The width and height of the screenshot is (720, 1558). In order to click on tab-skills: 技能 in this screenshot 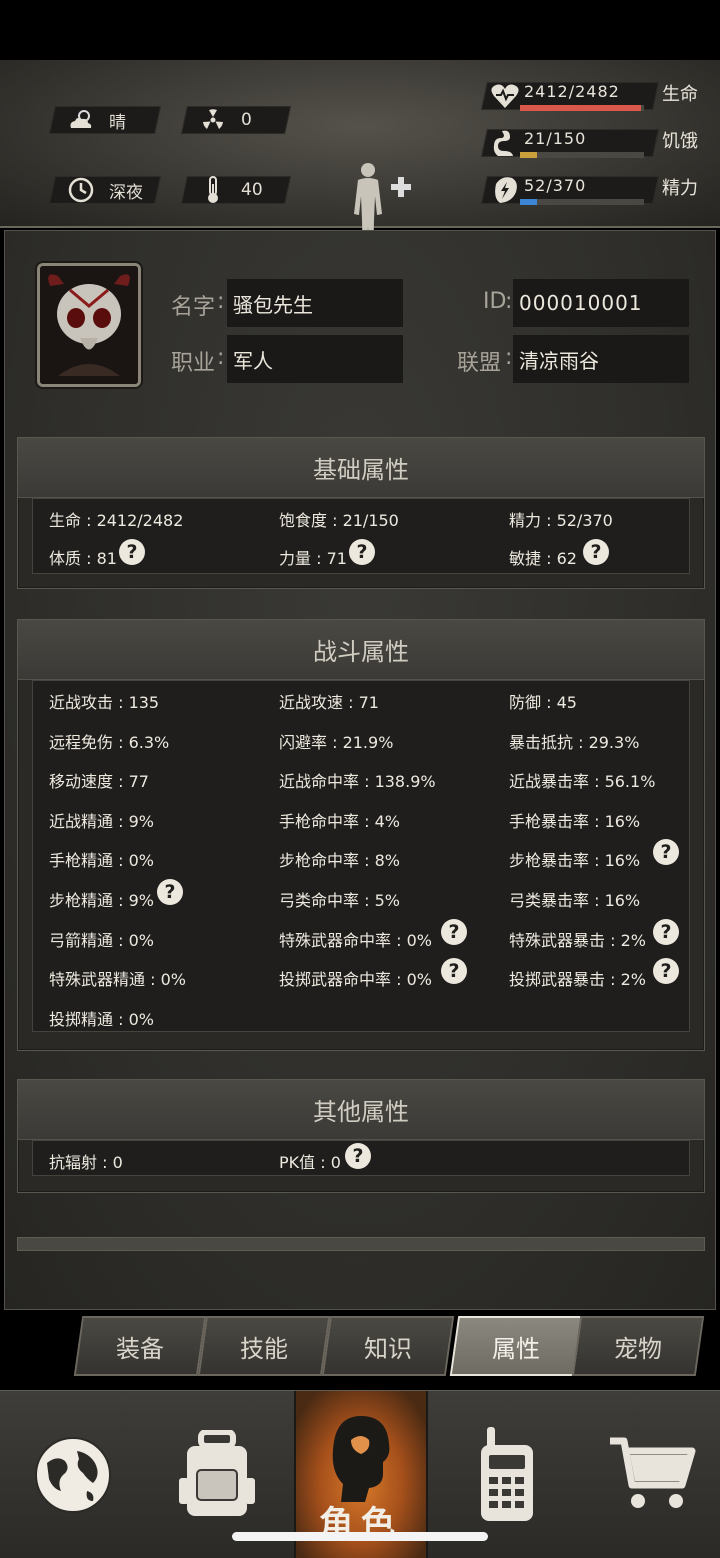, I will do `click(264, 1346)`.